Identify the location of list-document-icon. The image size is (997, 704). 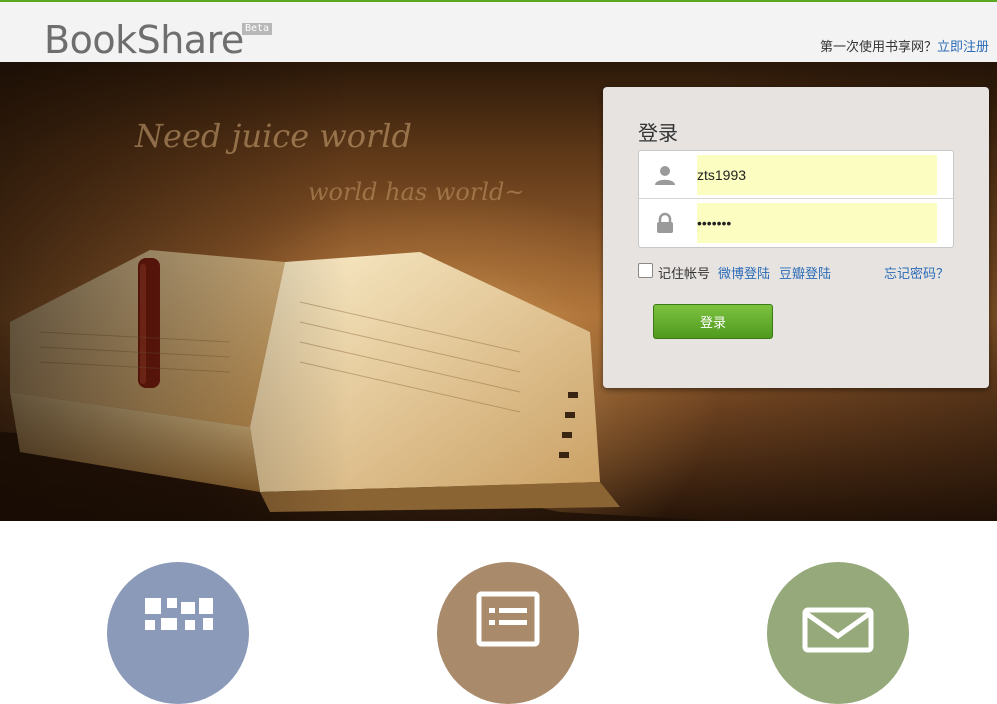
(508, 619).